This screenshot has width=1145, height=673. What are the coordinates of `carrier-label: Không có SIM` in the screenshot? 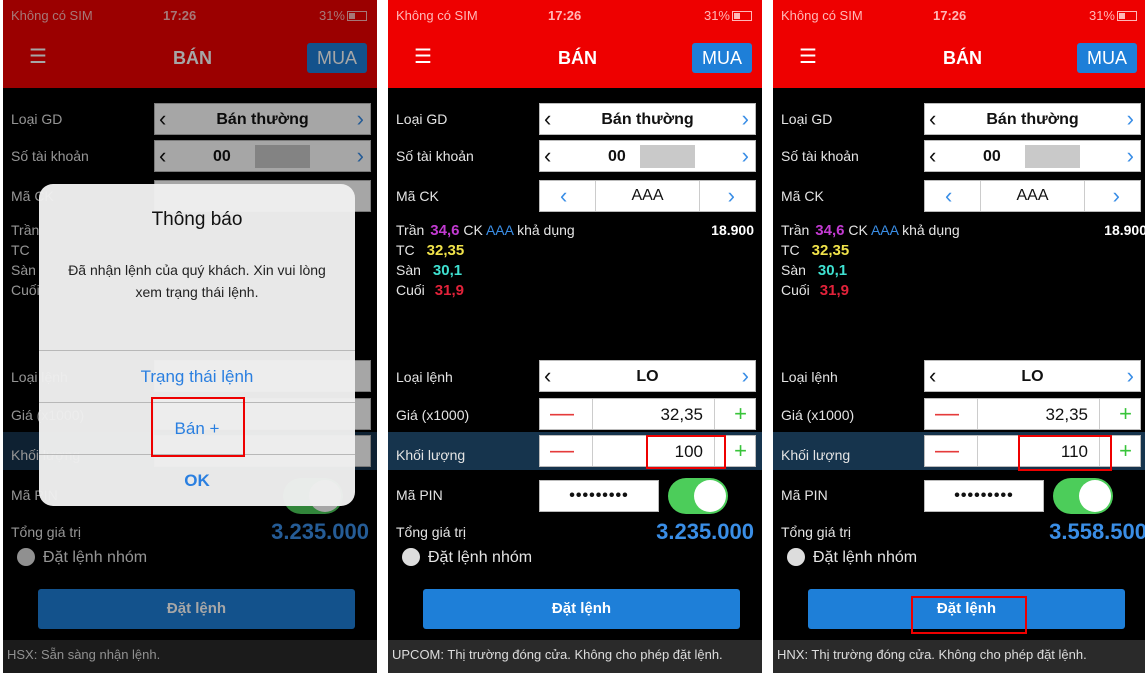 It's located at (437, 15).